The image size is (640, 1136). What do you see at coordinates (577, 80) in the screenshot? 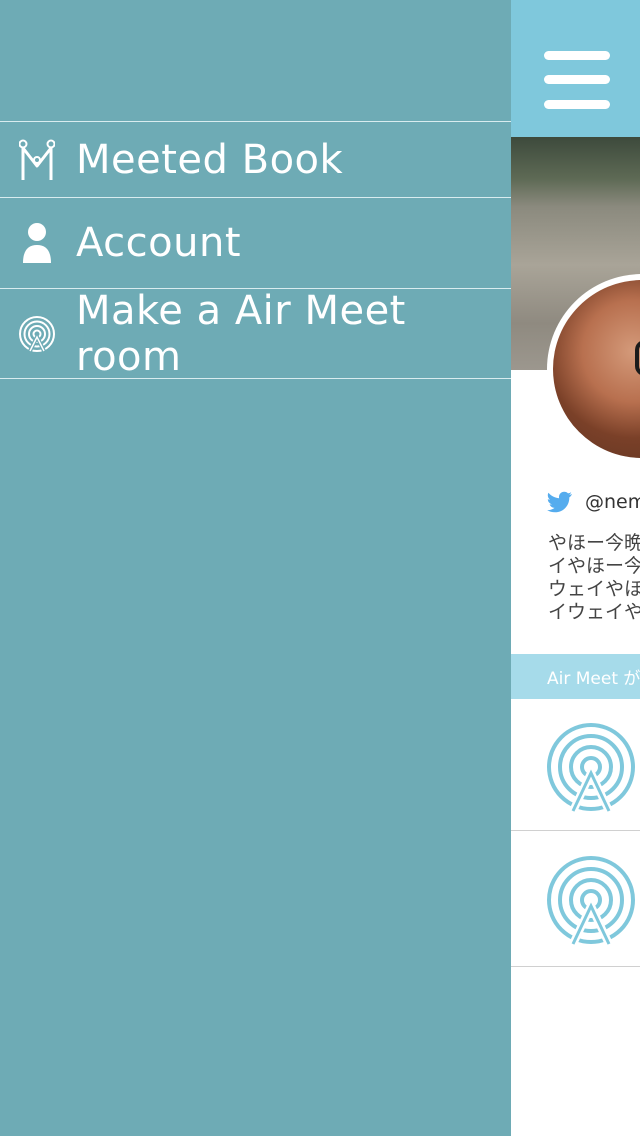
I see `hamburger-menu-icon` at bounding box center [577, 80].